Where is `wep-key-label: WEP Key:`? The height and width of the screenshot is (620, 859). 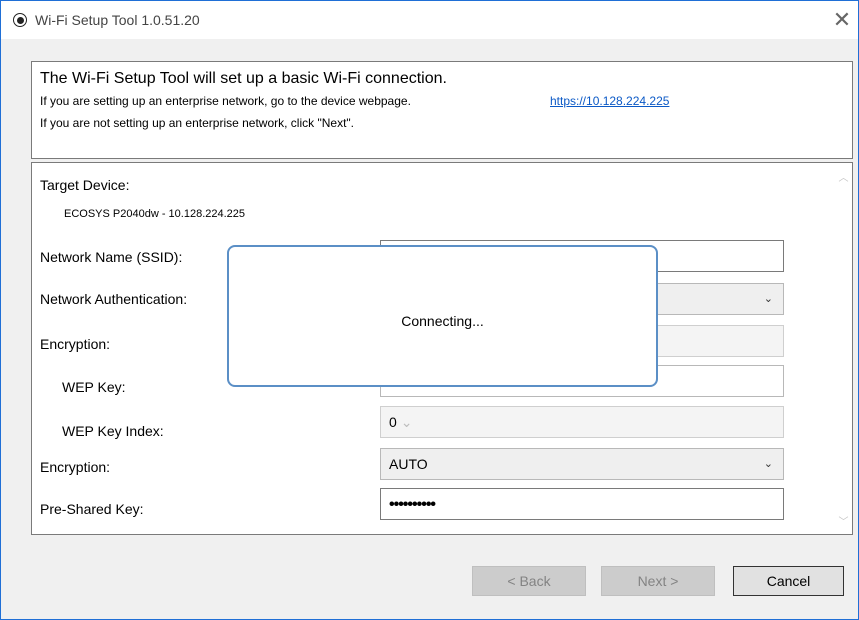 wep-key-label: WEP Key: is located at coordinates (94, 387).